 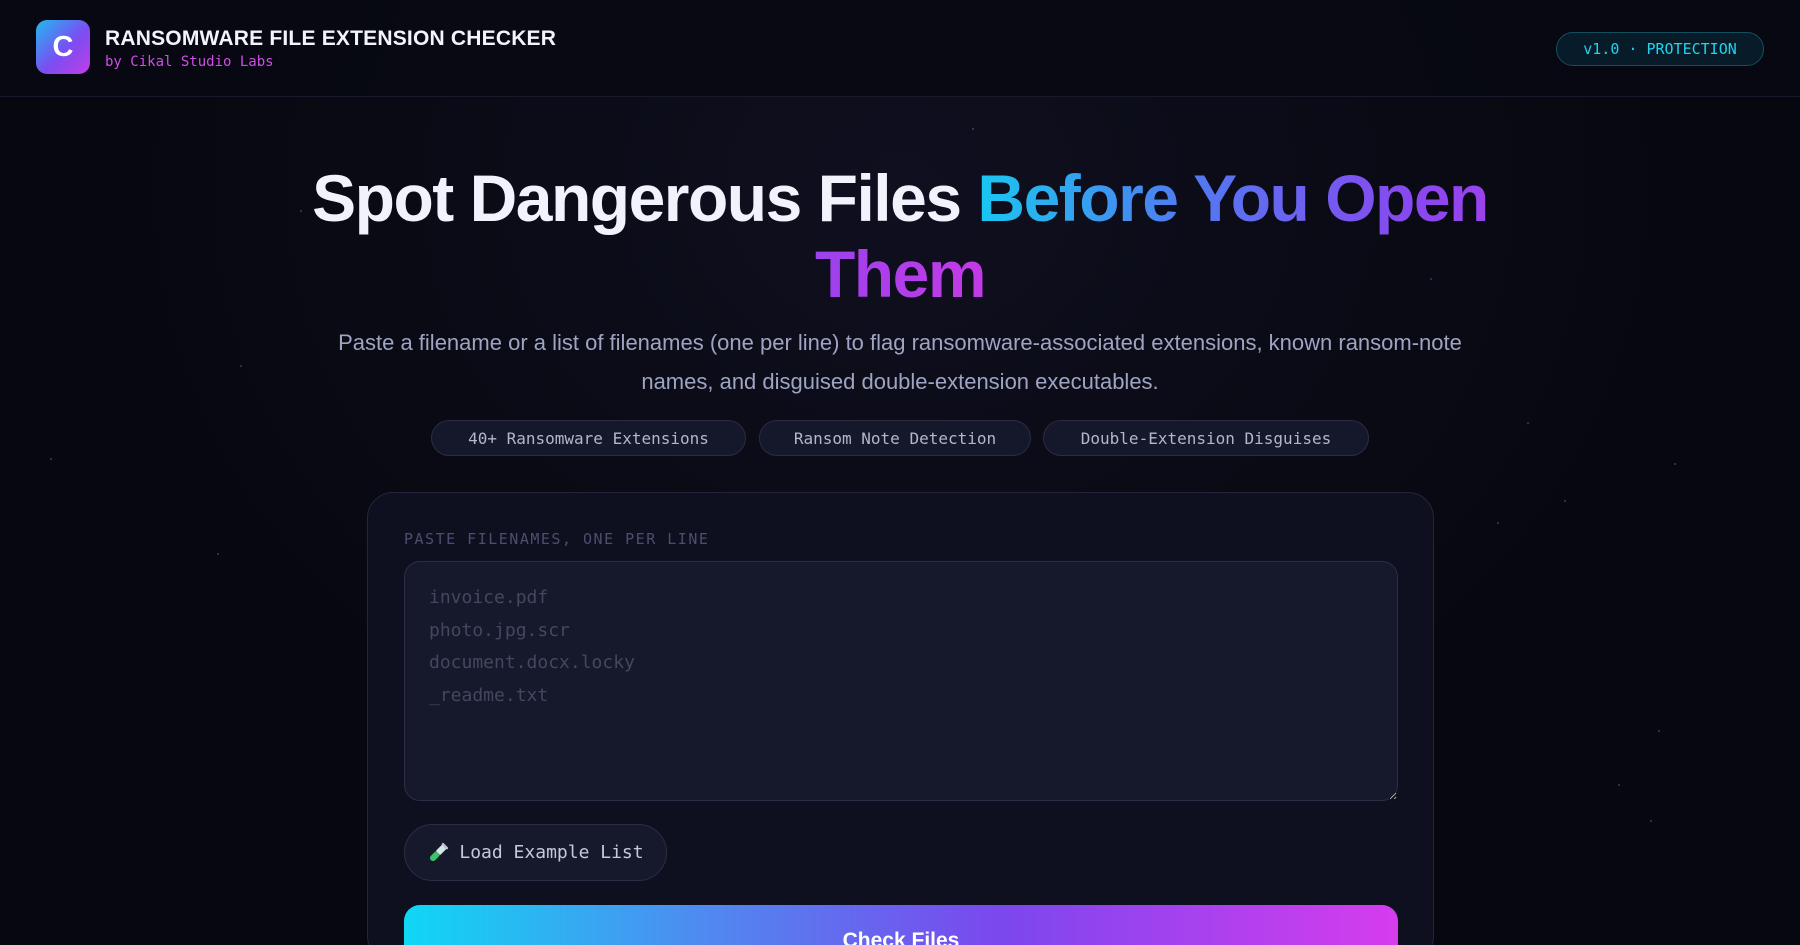 What do you see at coordinates (901, 925) in the screenshot?
I see `check-files-button: Check Files` at bounding box center [901, 925].